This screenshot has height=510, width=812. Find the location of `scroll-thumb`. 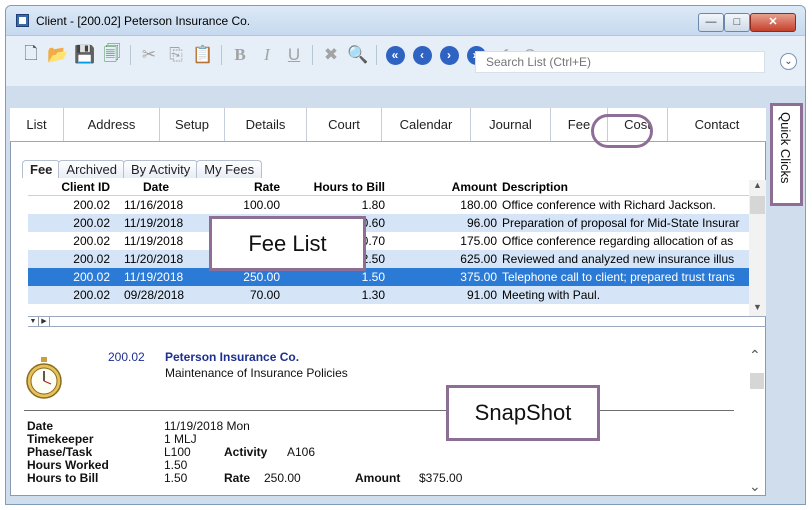

scroll-thumb is located at coordinates (757, 205).